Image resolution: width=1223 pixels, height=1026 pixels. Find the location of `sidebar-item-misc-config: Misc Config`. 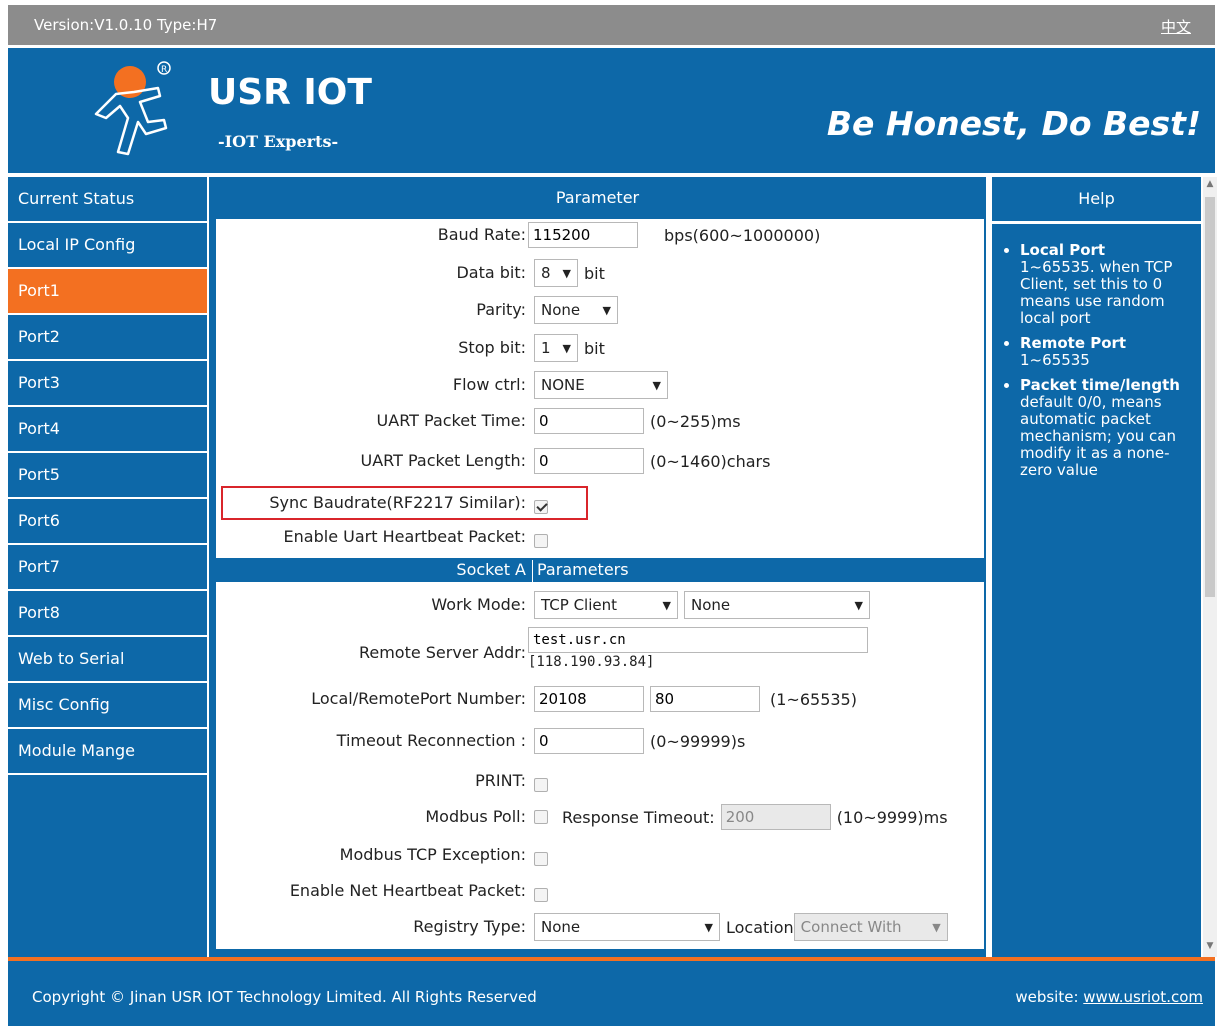

sidebar-item-misc-config: Misc Config is located at coordinates (107, 706).